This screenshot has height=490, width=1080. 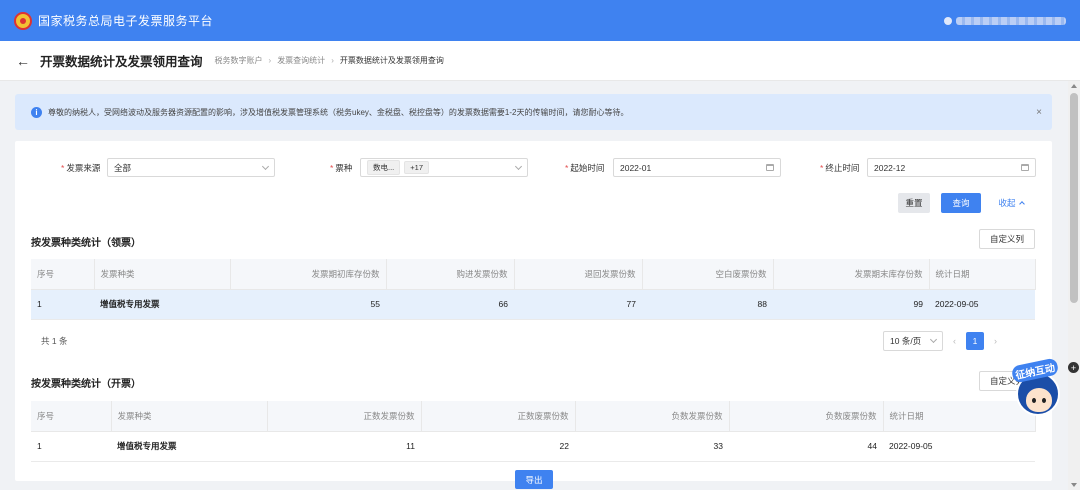 What do you see at coordinates (1073, 367) in the screenshot?
I see `plus-icon: +` at bounding box center [1073, 367].